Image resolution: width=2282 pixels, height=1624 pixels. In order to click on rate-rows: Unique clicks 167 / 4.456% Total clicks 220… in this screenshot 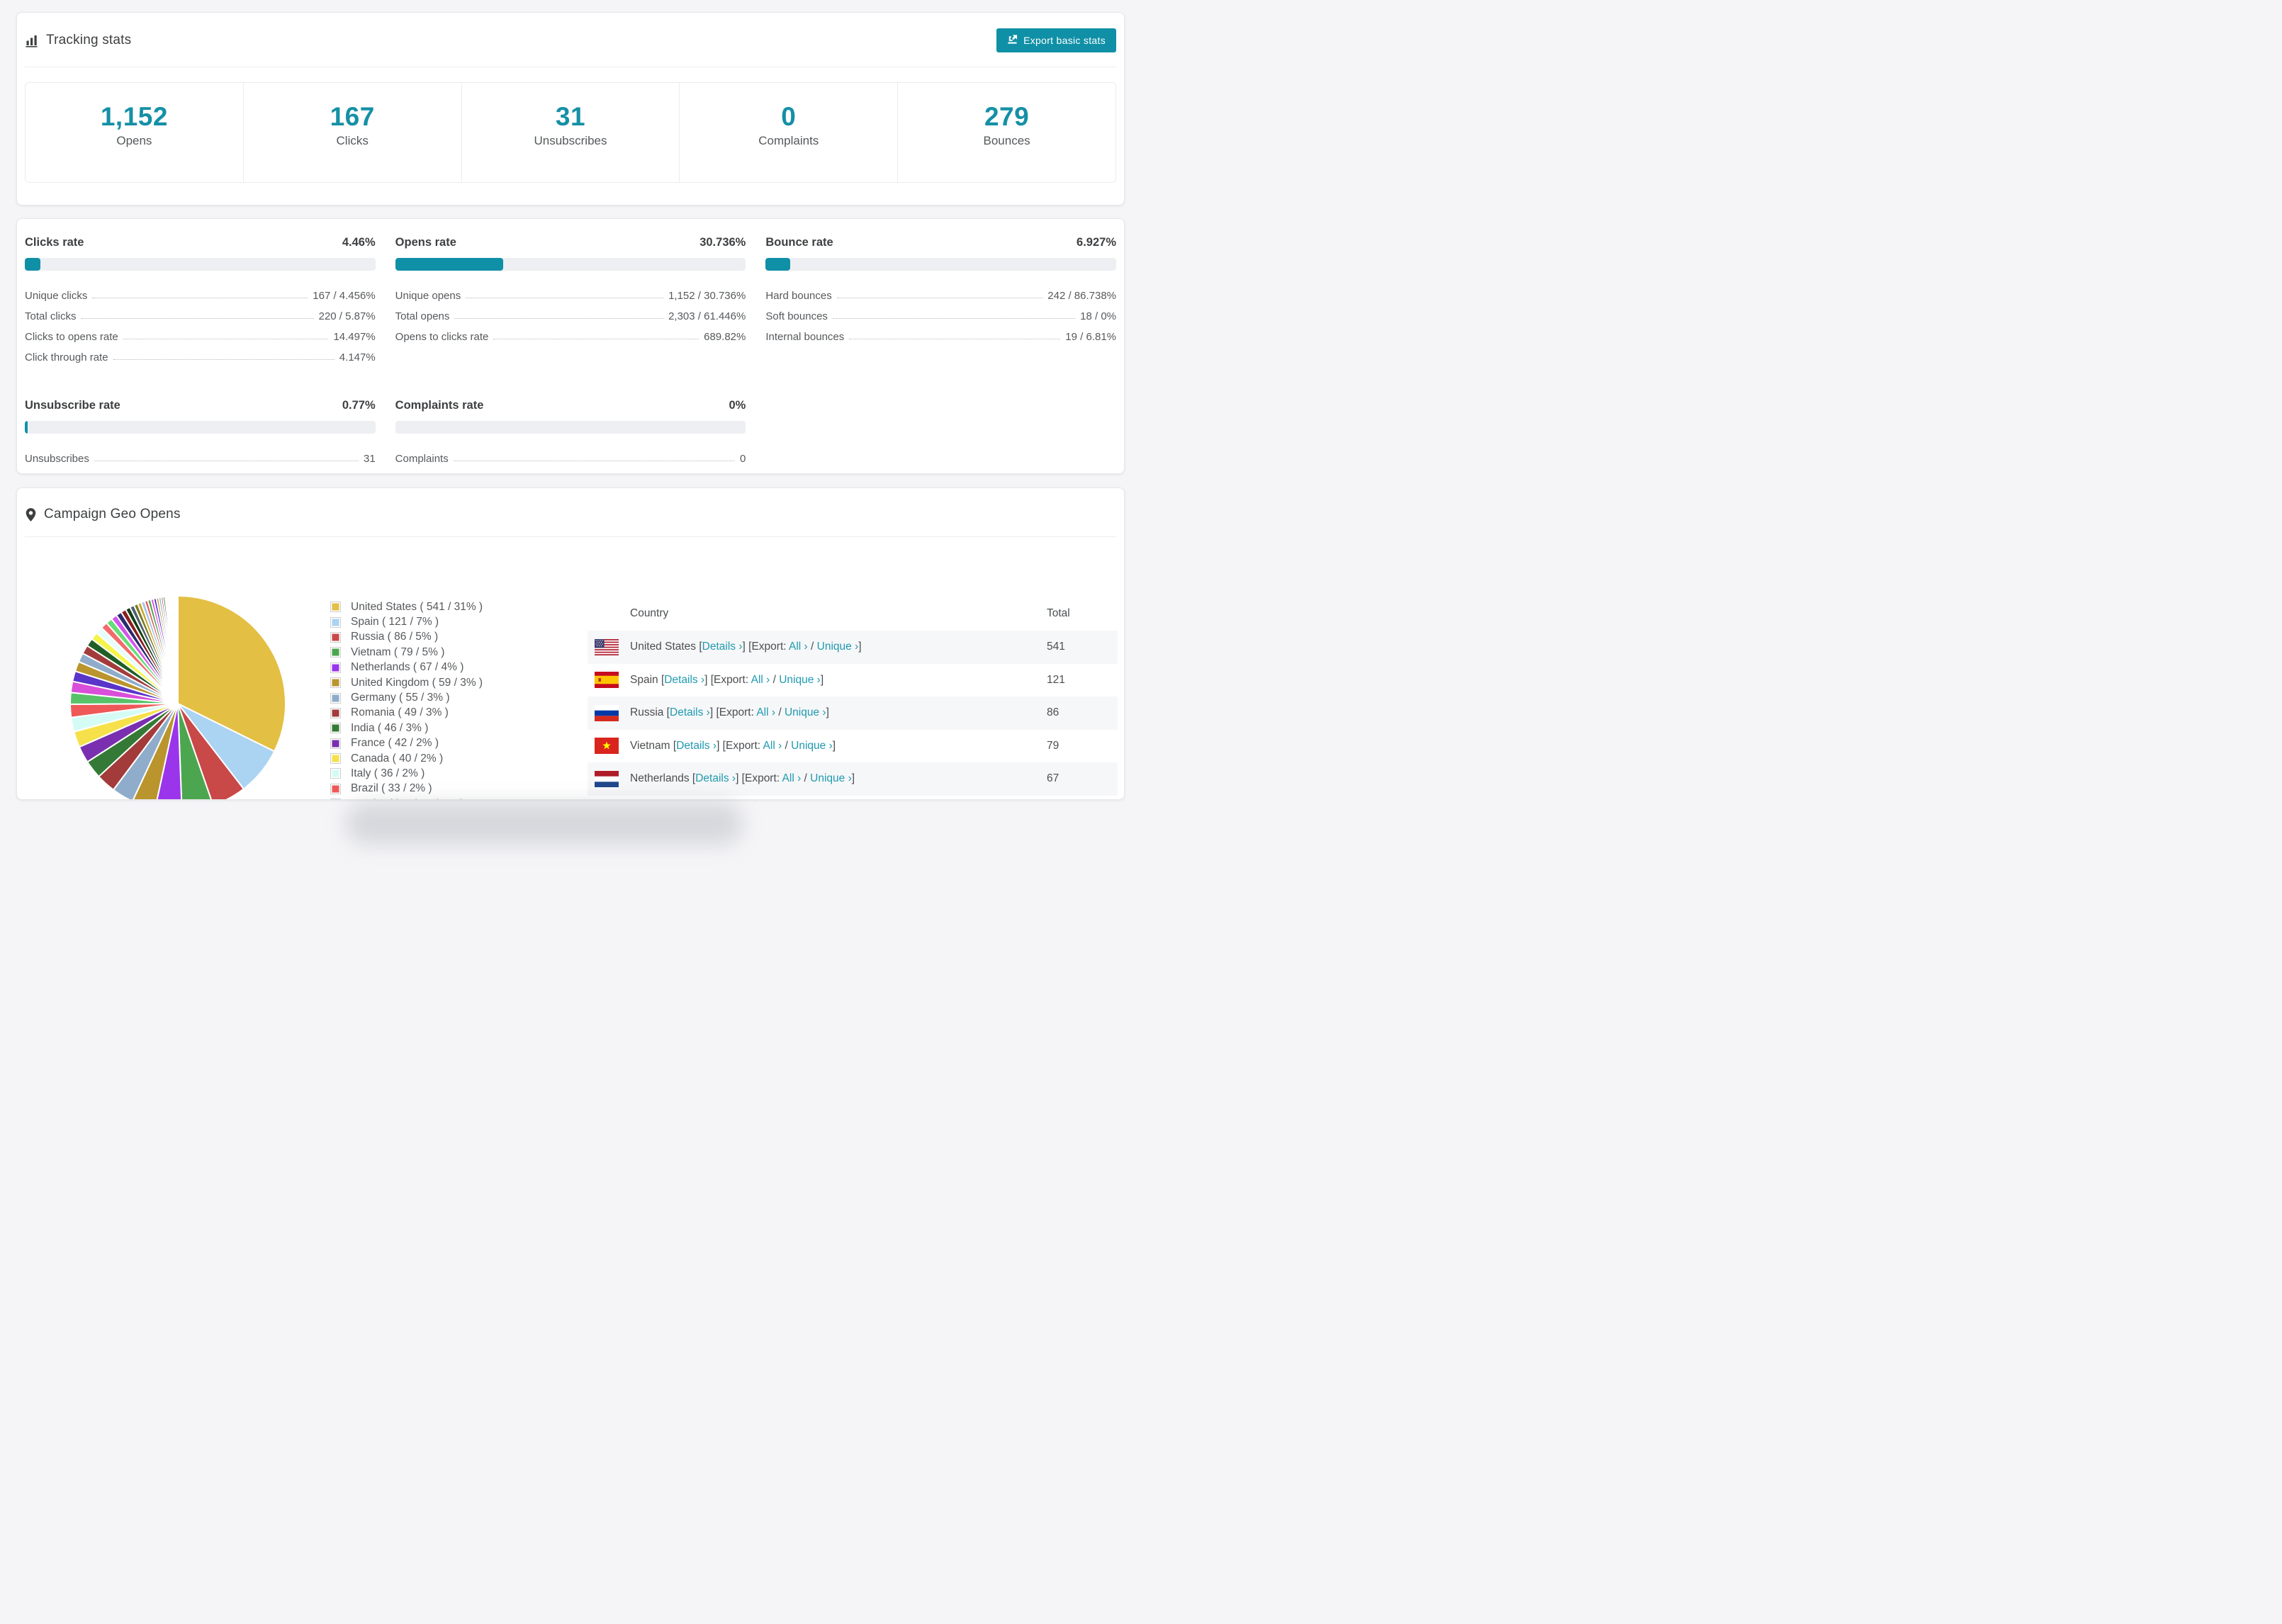, I will do `click(201, 322)`.